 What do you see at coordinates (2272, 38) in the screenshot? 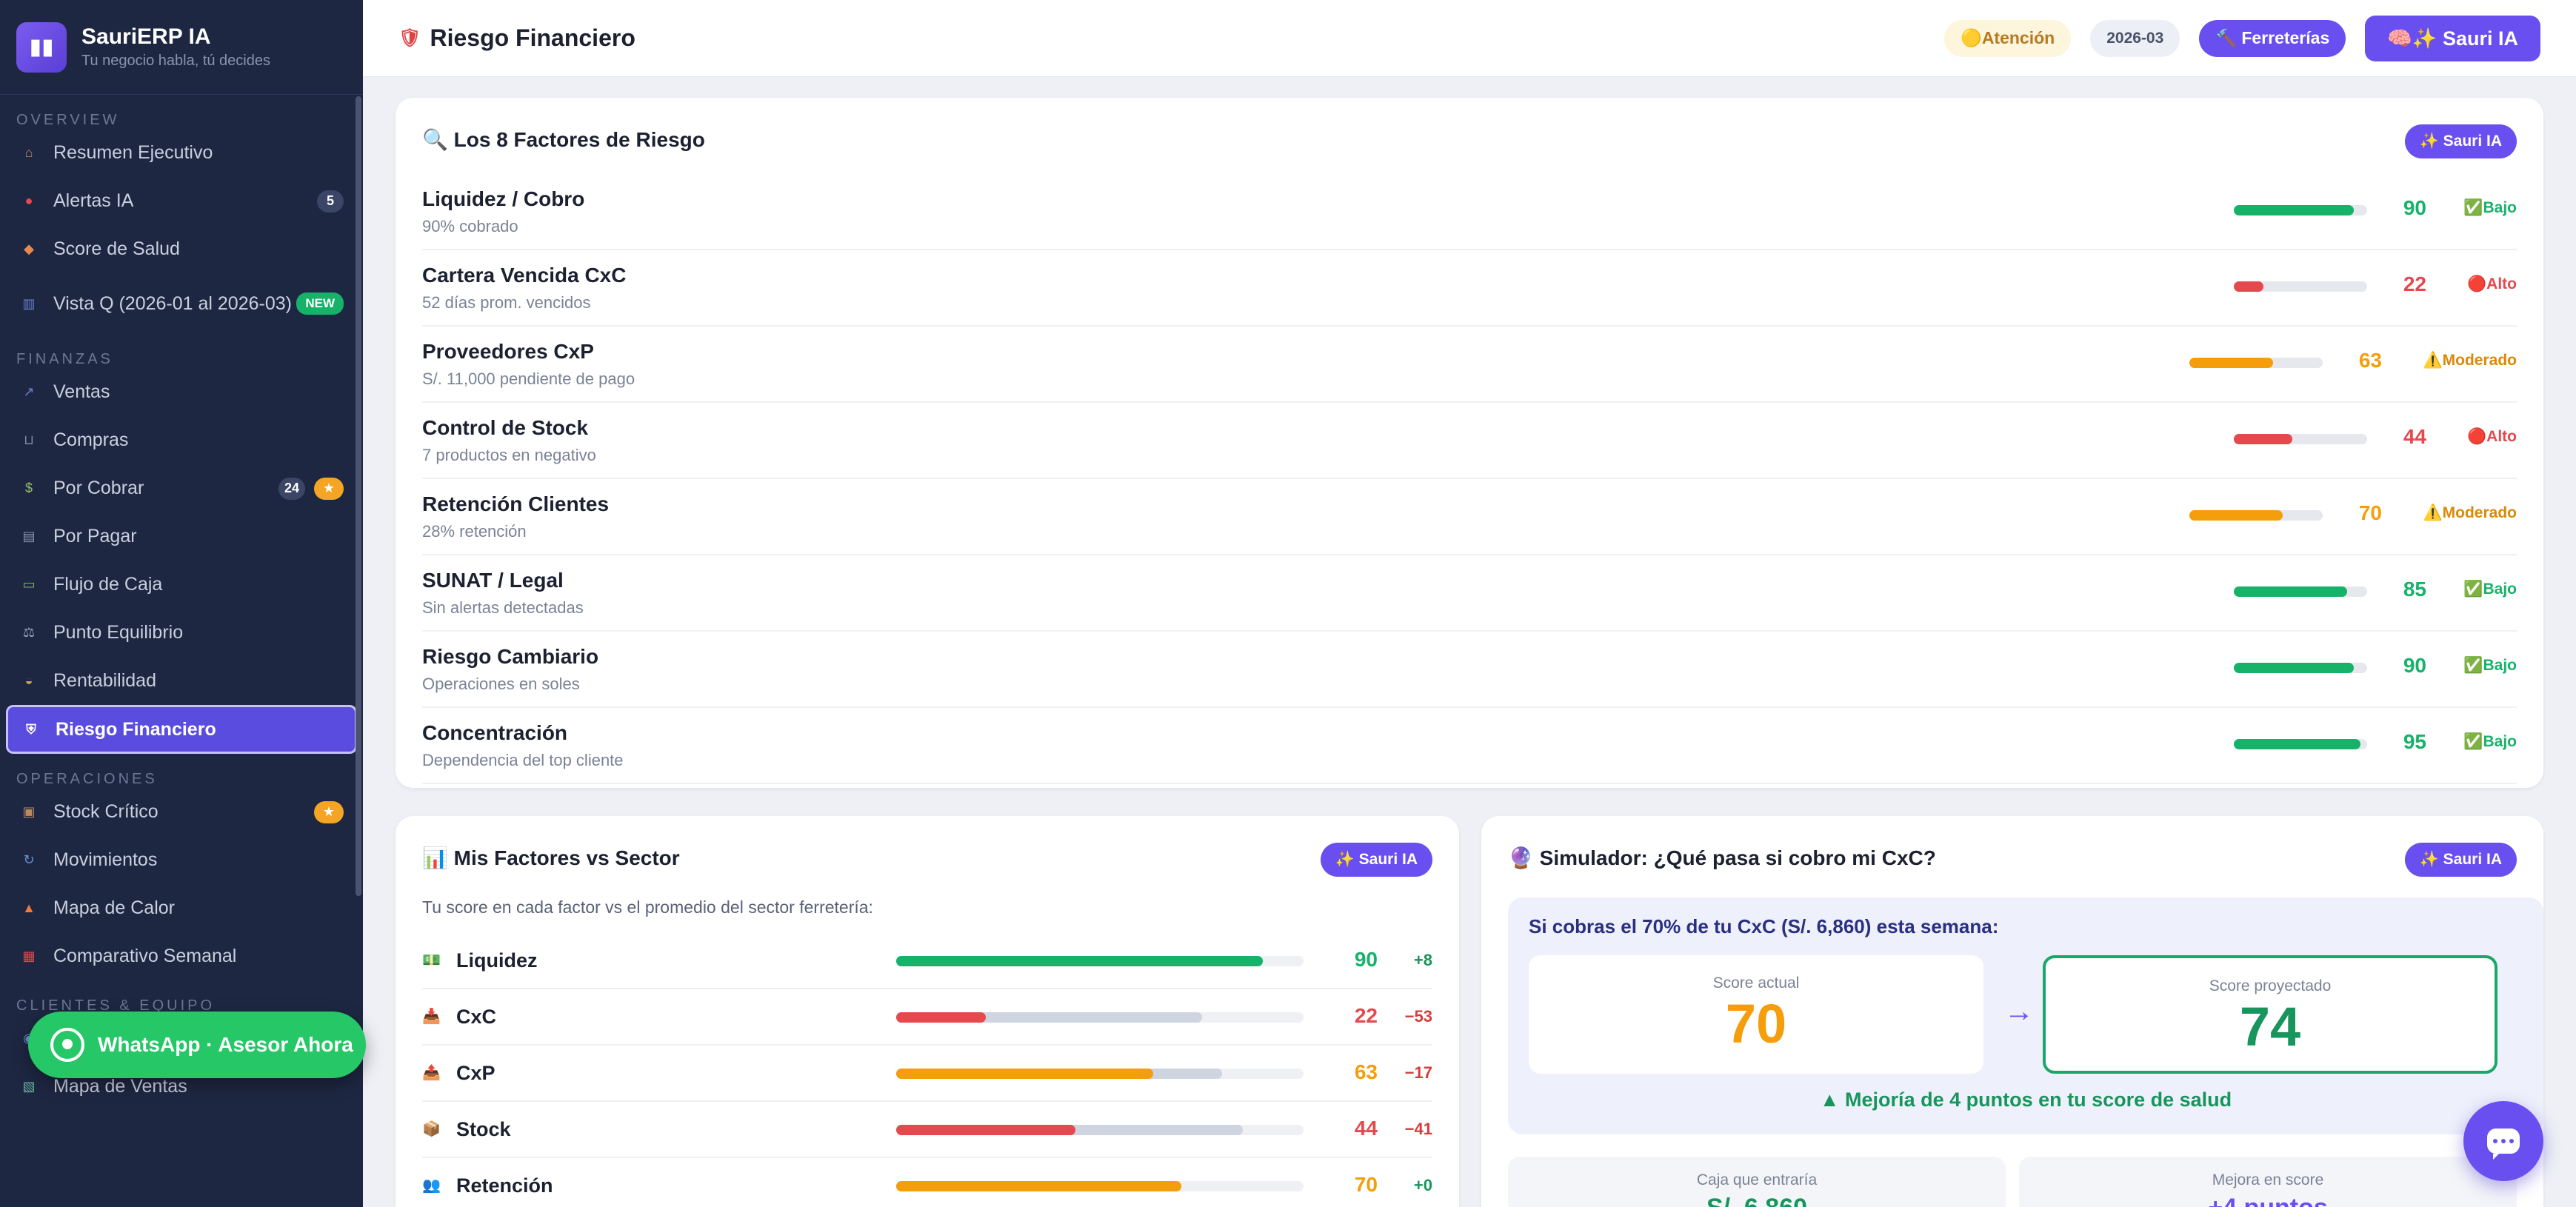
I see `sector-button: 🔨 Ferreterías` at bounding box center [2272, 38].